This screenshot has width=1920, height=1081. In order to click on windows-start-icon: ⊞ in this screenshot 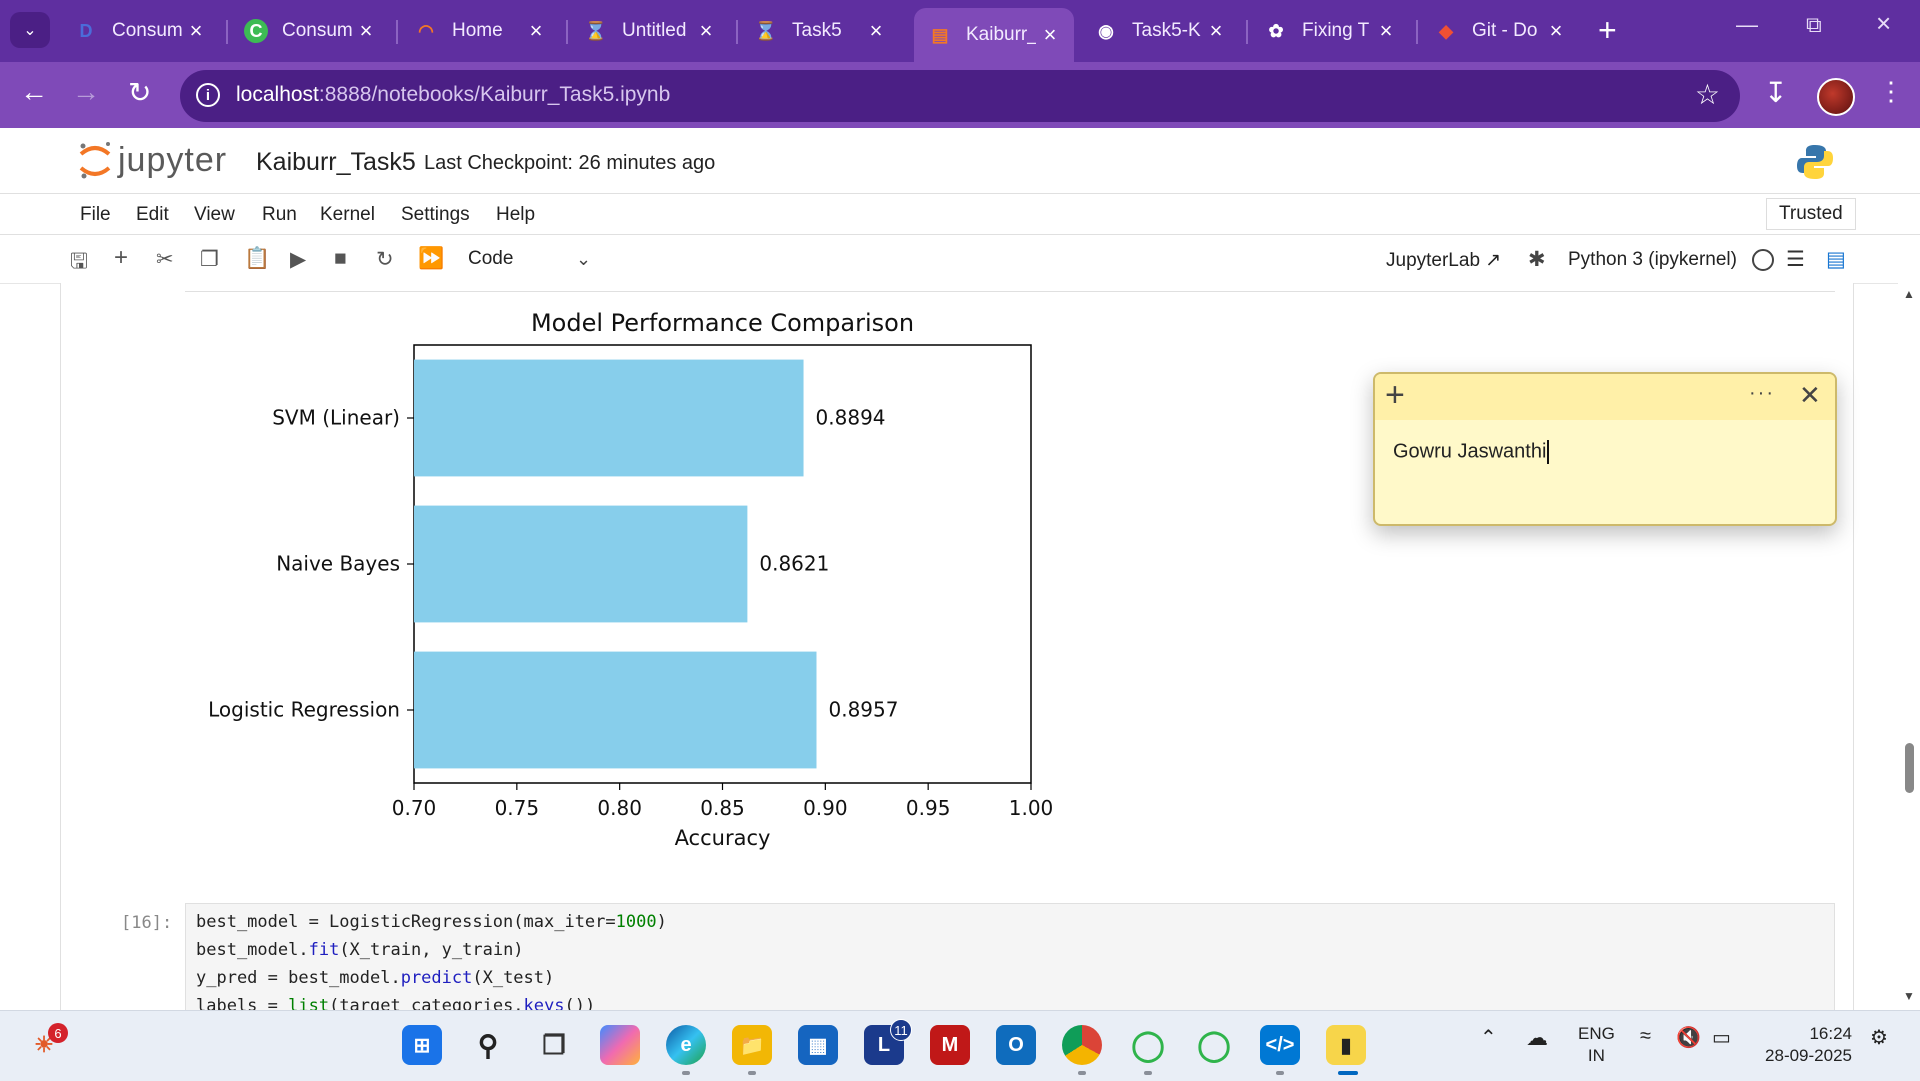, I will do `click(422, 1045)`.